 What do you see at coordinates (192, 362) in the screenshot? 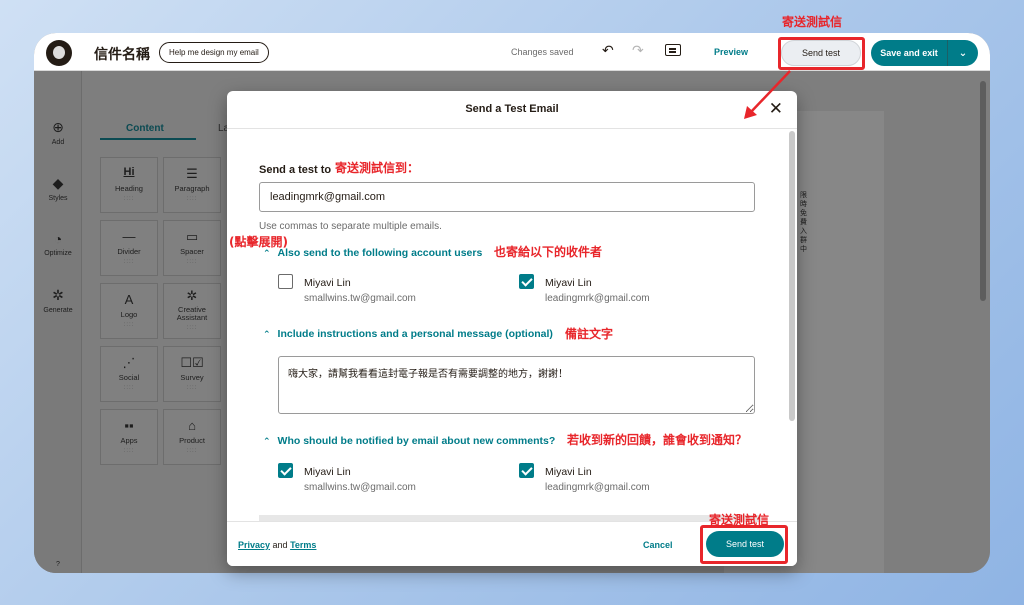
I see `survey-icon: ☐☑` at bounding box center [192, 362].